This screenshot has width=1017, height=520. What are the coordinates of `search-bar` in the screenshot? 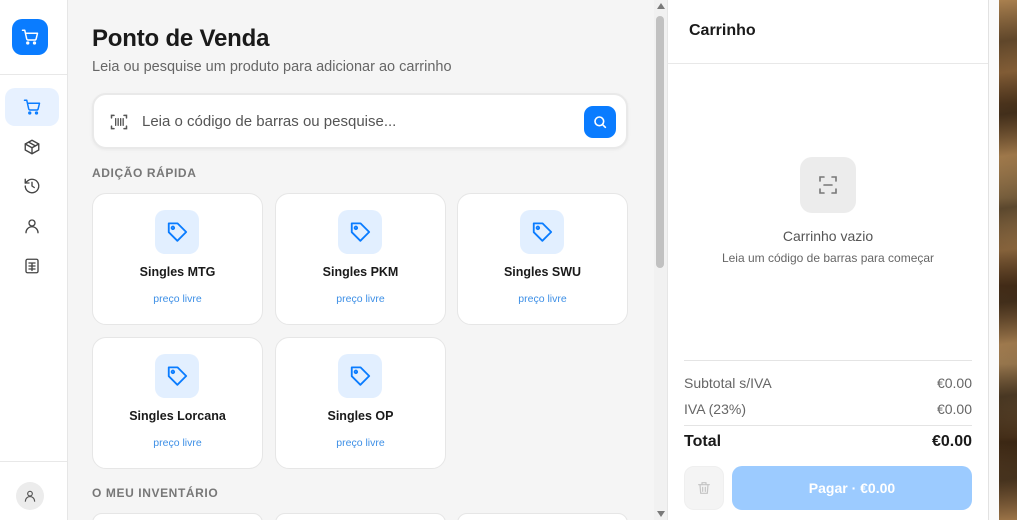 It's located at (360, 121).